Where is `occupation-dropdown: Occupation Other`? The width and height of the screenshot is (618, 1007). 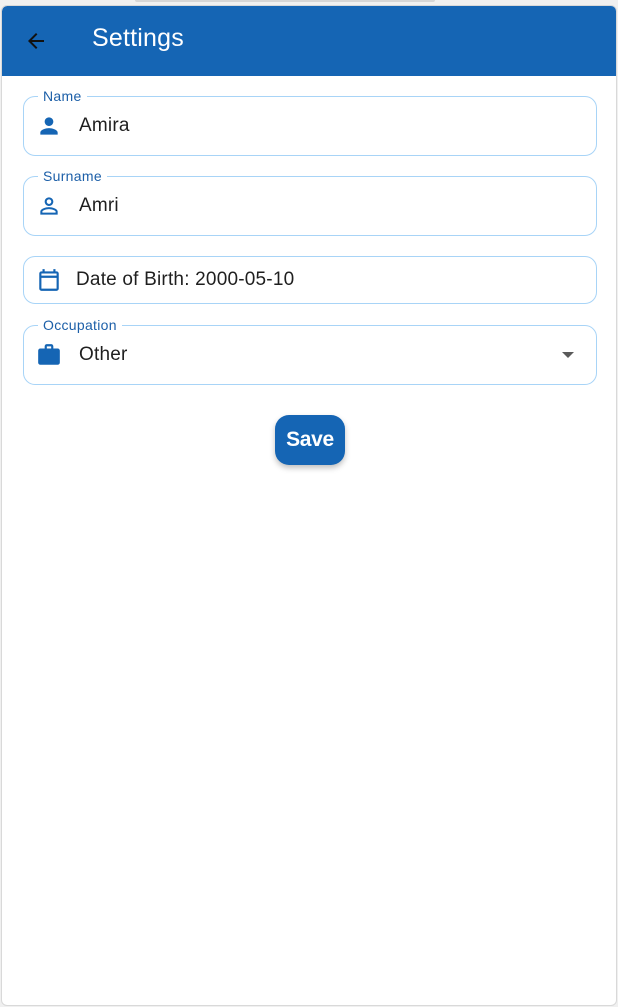 occupation-dropdown: Occupation Other is located at coordinates (310, 350).